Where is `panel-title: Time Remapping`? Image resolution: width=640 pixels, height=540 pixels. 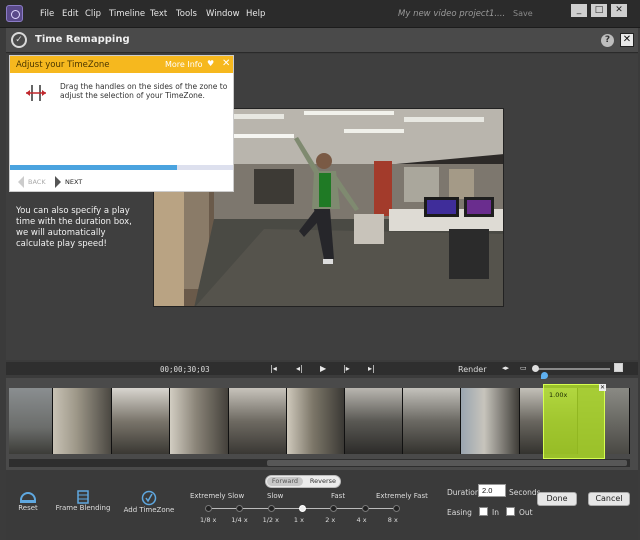
panel-title: Time Remapping is located at coordinates (82, 39).